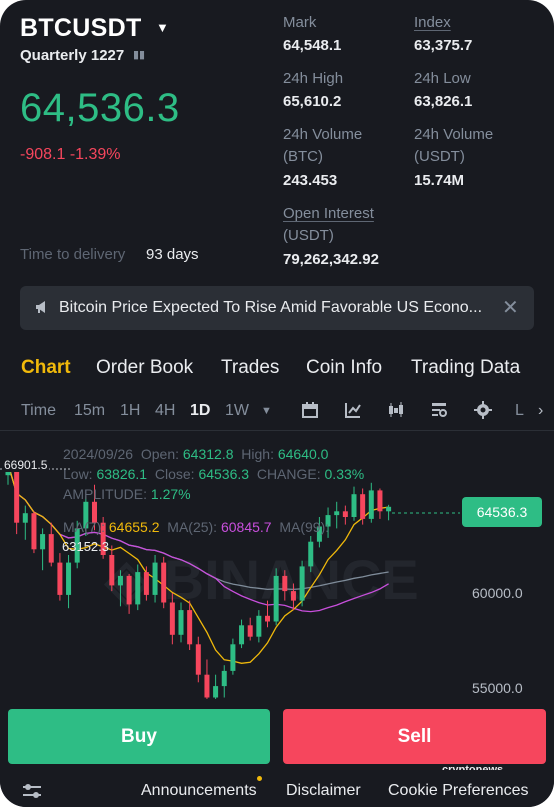 This screenshot has height=807, width=554. Describe the element at coordinates (442, 78) in the screenshot. I see `low-label: 24h Low` at that location.